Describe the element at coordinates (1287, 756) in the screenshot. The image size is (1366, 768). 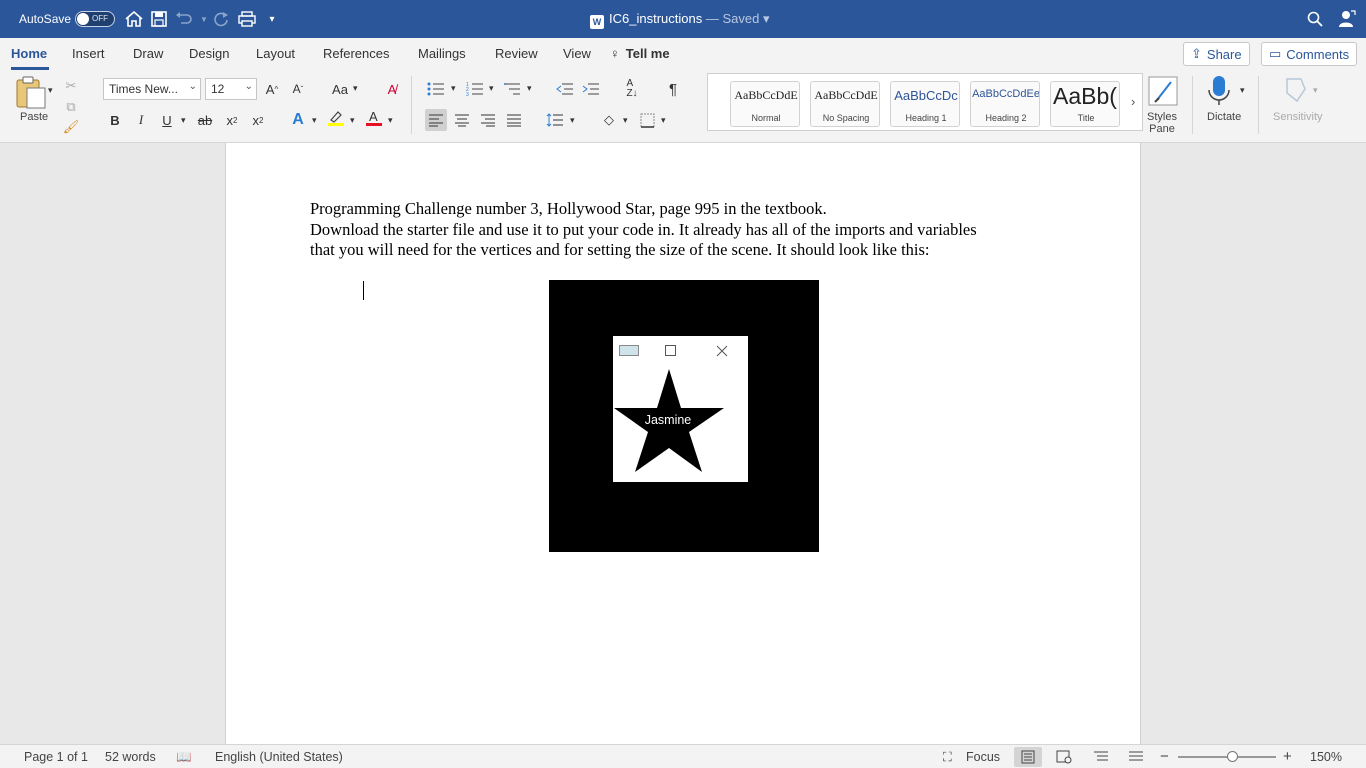
I see `zoom-in-icon: +` at that location.